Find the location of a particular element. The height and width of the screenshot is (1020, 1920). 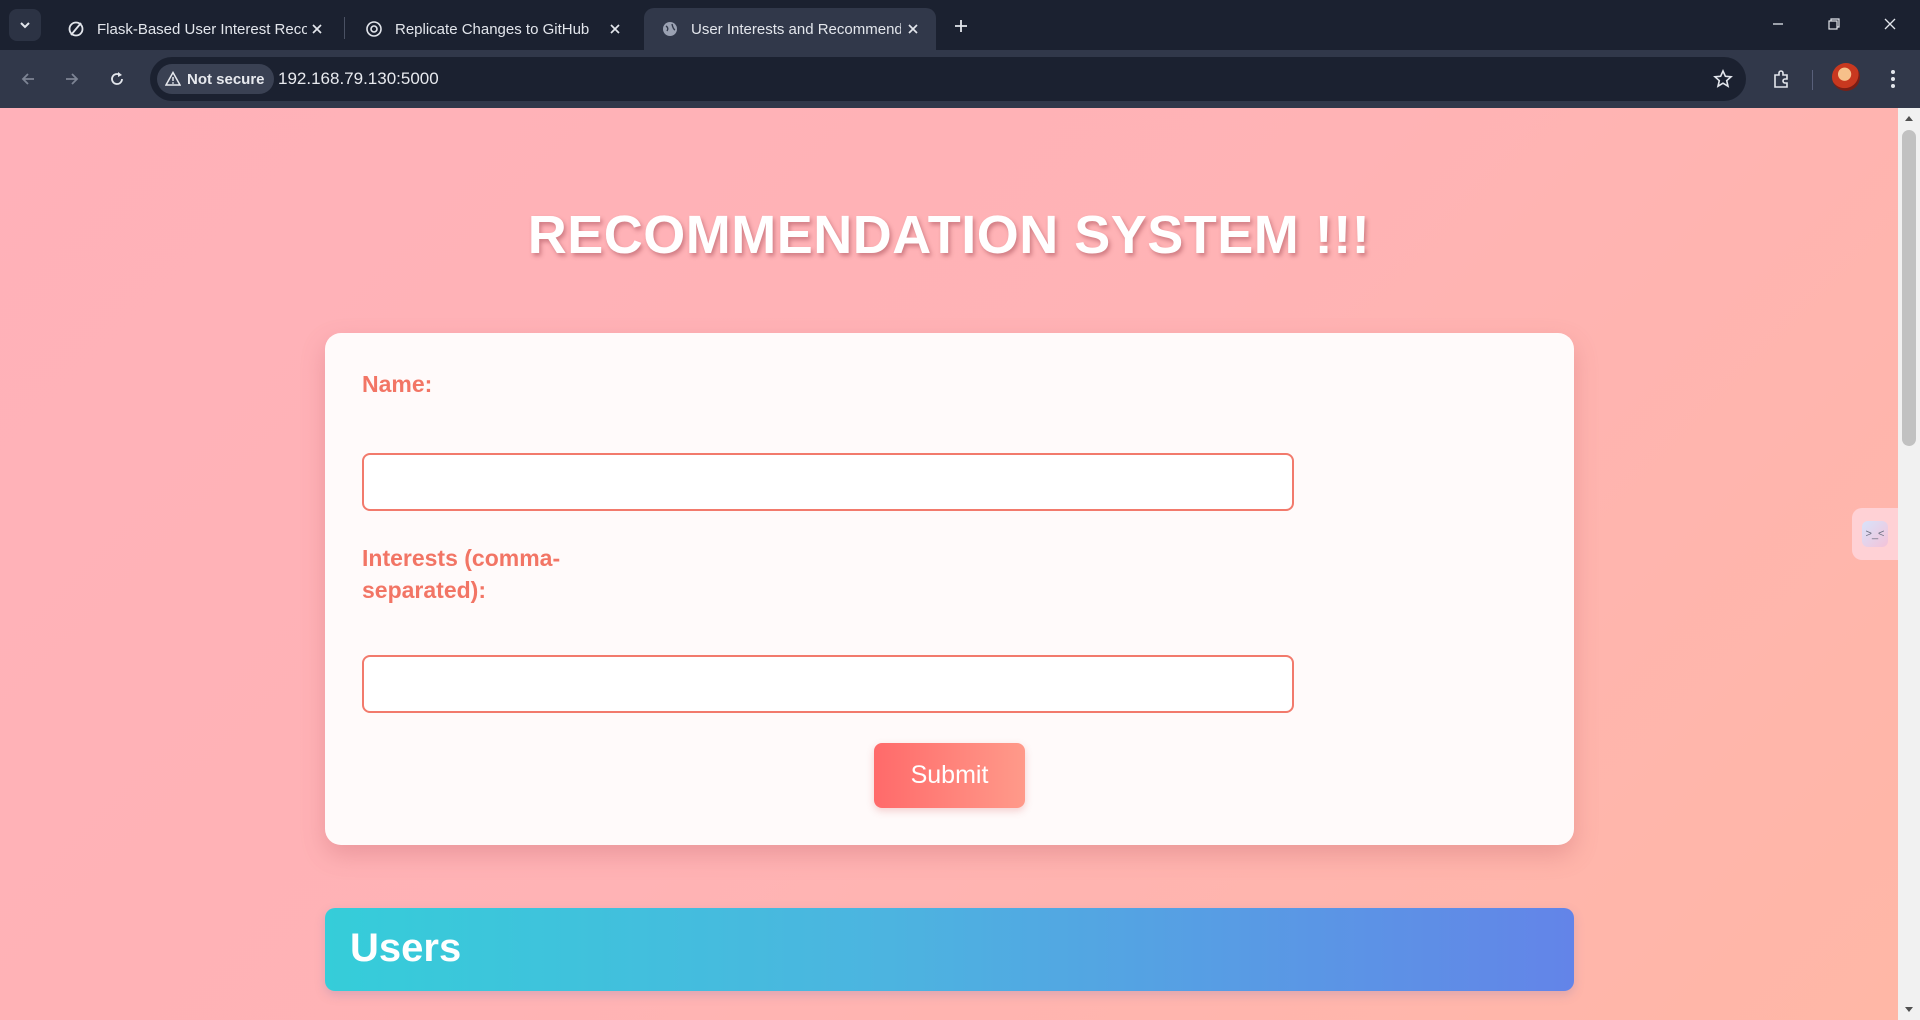

minimize-icon is located at coordinates (1778, 24).